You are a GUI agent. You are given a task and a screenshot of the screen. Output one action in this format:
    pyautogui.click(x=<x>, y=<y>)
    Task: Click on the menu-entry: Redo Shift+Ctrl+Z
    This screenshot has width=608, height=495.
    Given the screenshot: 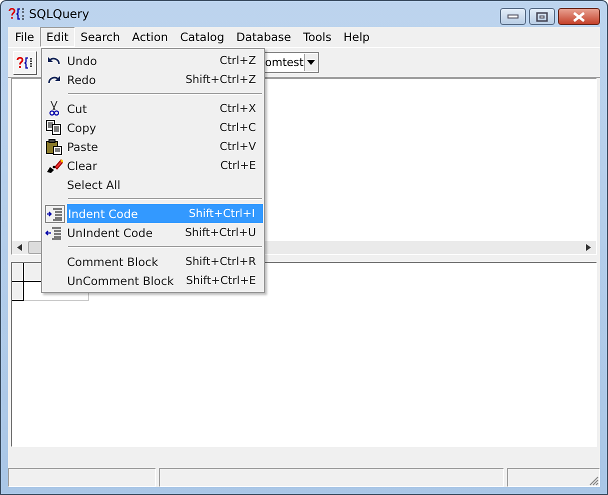 What is the action you would take?
    pyautogui.click(x=153, y=79)
    